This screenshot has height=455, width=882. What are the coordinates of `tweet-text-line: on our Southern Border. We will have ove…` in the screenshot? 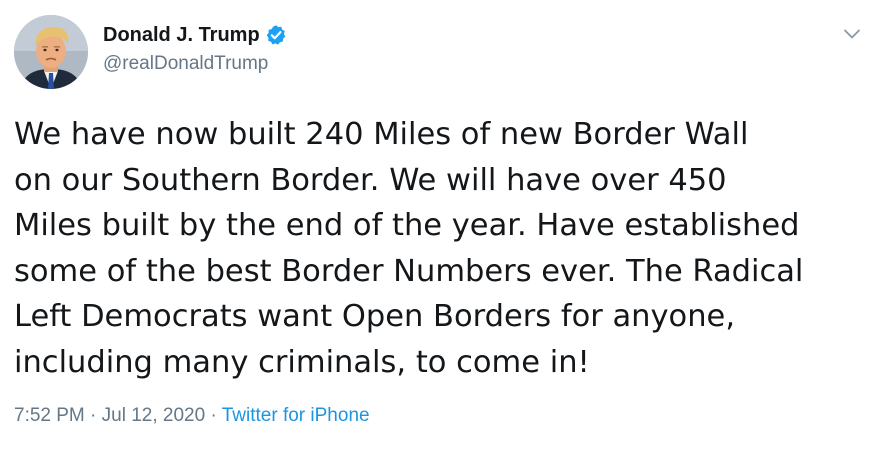 It's located at (370, 180).